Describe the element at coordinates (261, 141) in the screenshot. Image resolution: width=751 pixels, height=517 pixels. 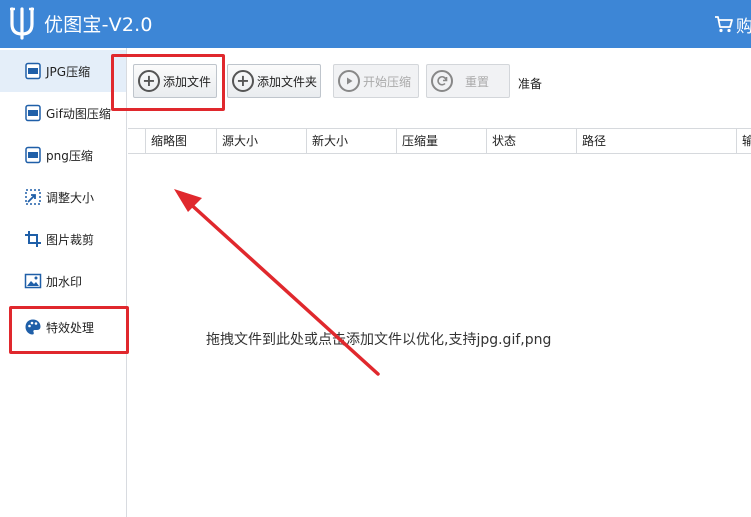
I see `column-header-source-size: 源大小` at that location.